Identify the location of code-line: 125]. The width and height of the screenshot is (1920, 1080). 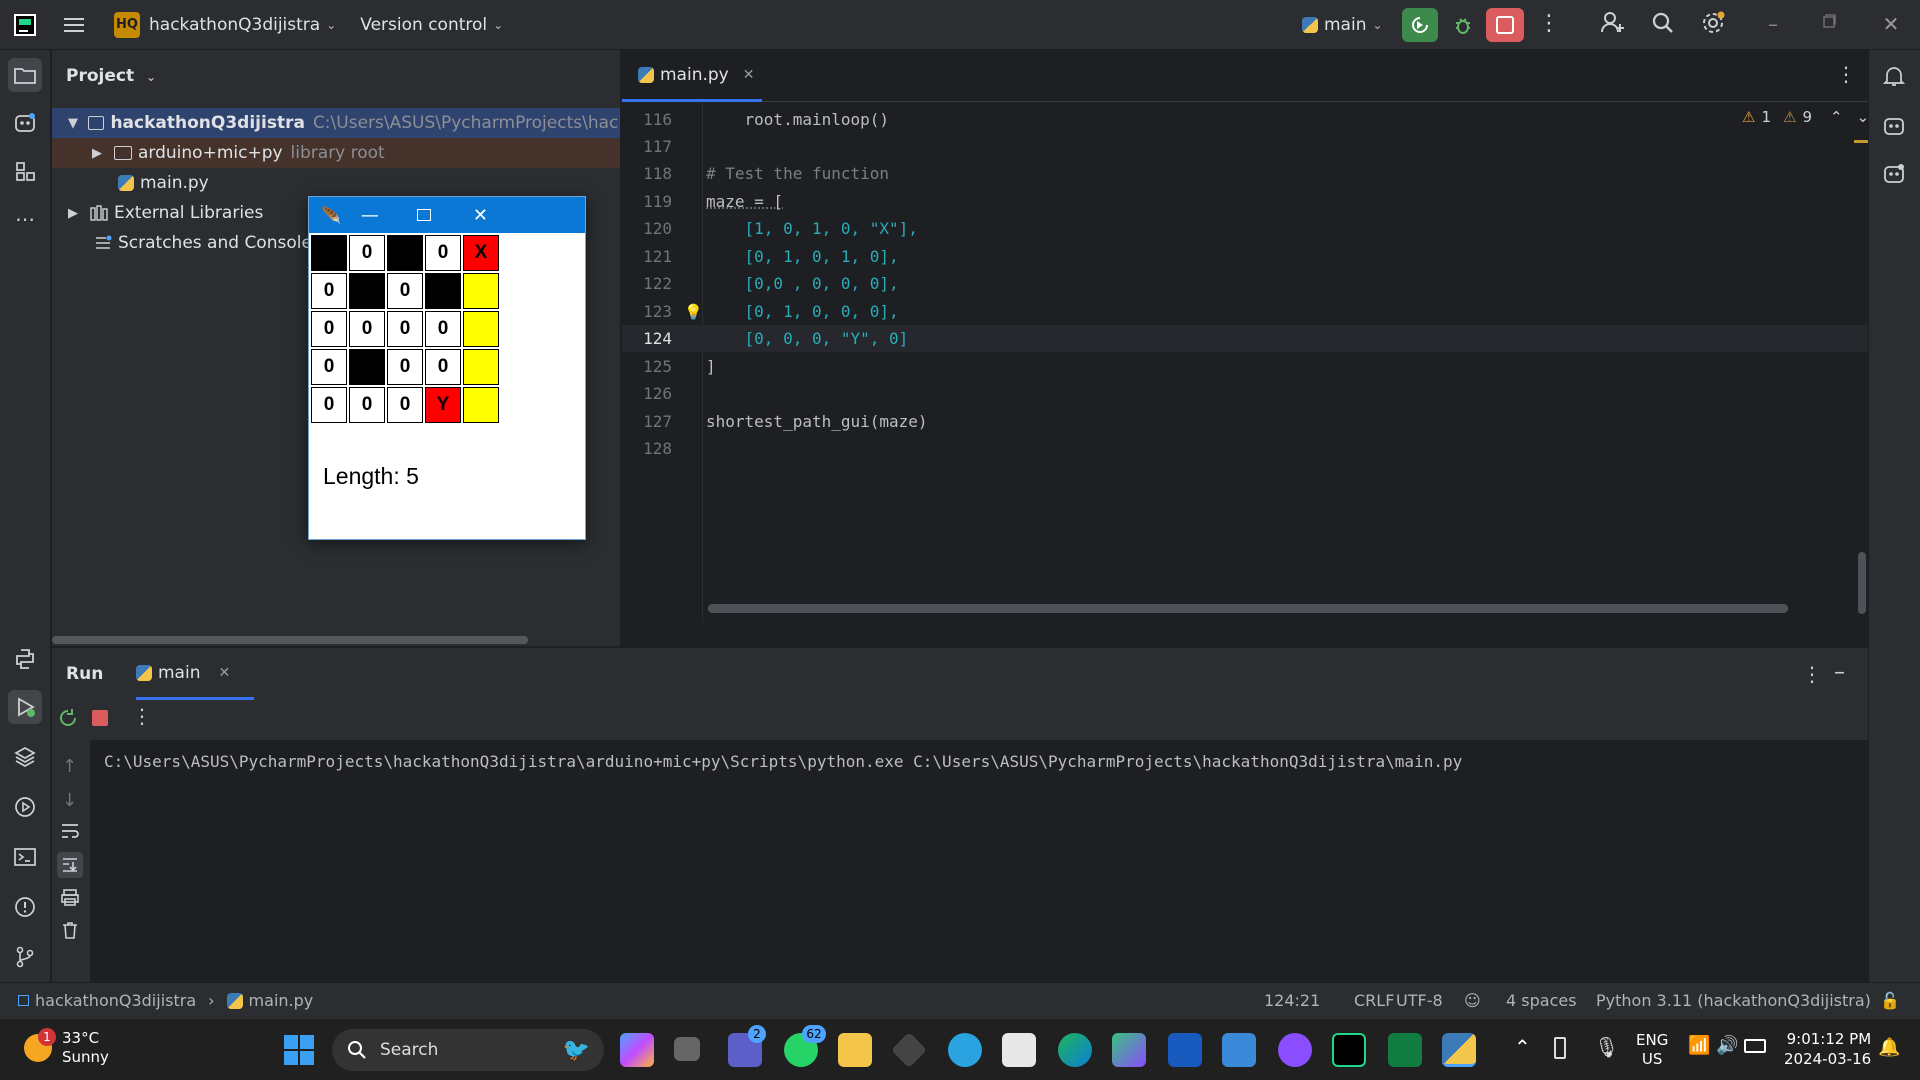
(1245, 366).